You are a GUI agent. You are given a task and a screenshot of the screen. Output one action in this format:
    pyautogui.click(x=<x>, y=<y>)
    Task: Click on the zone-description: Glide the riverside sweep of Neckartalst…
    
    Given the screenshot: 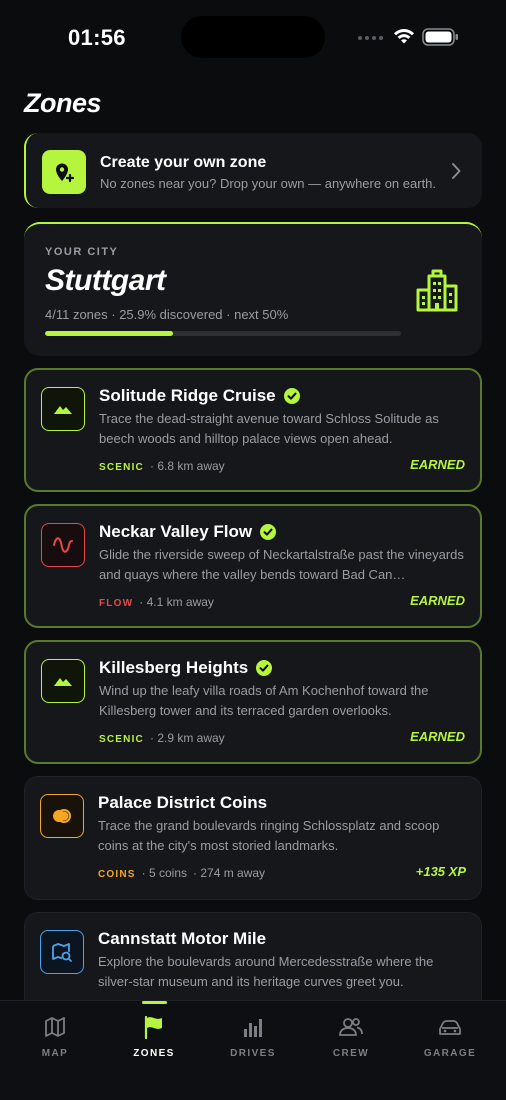 What is the action you would take?
    pyautogui.click(x=281, y=564)
    